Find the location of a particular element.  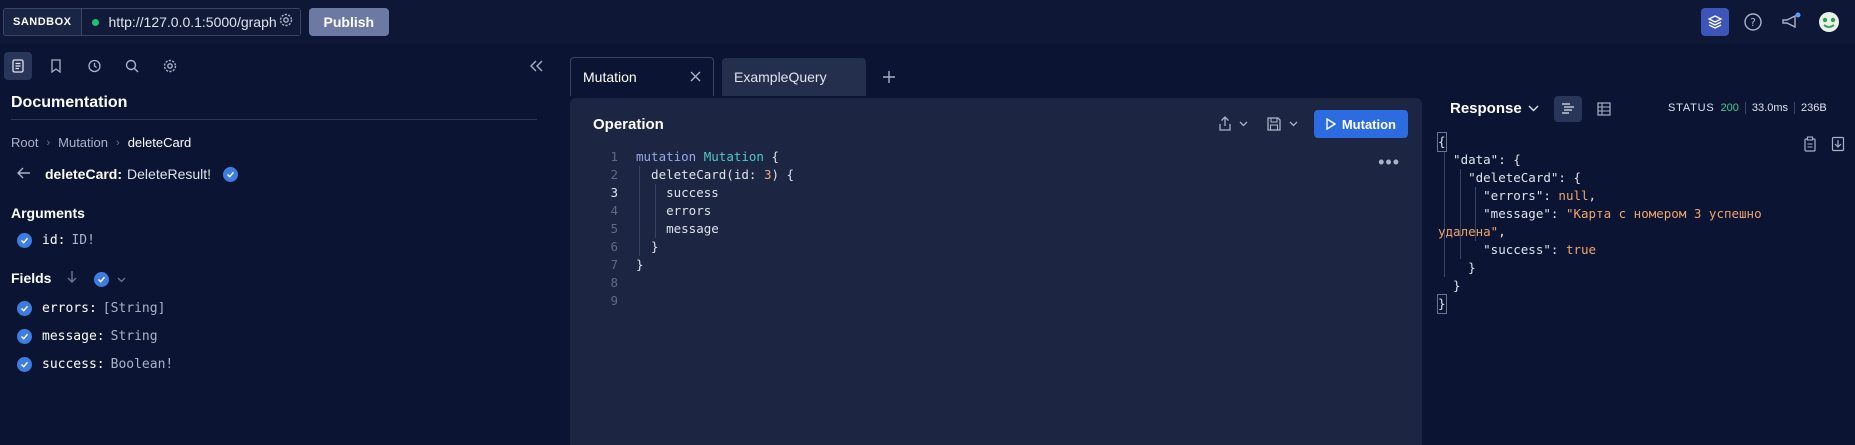

response-time: 33.0ms is located at coordinates (1769, 108).